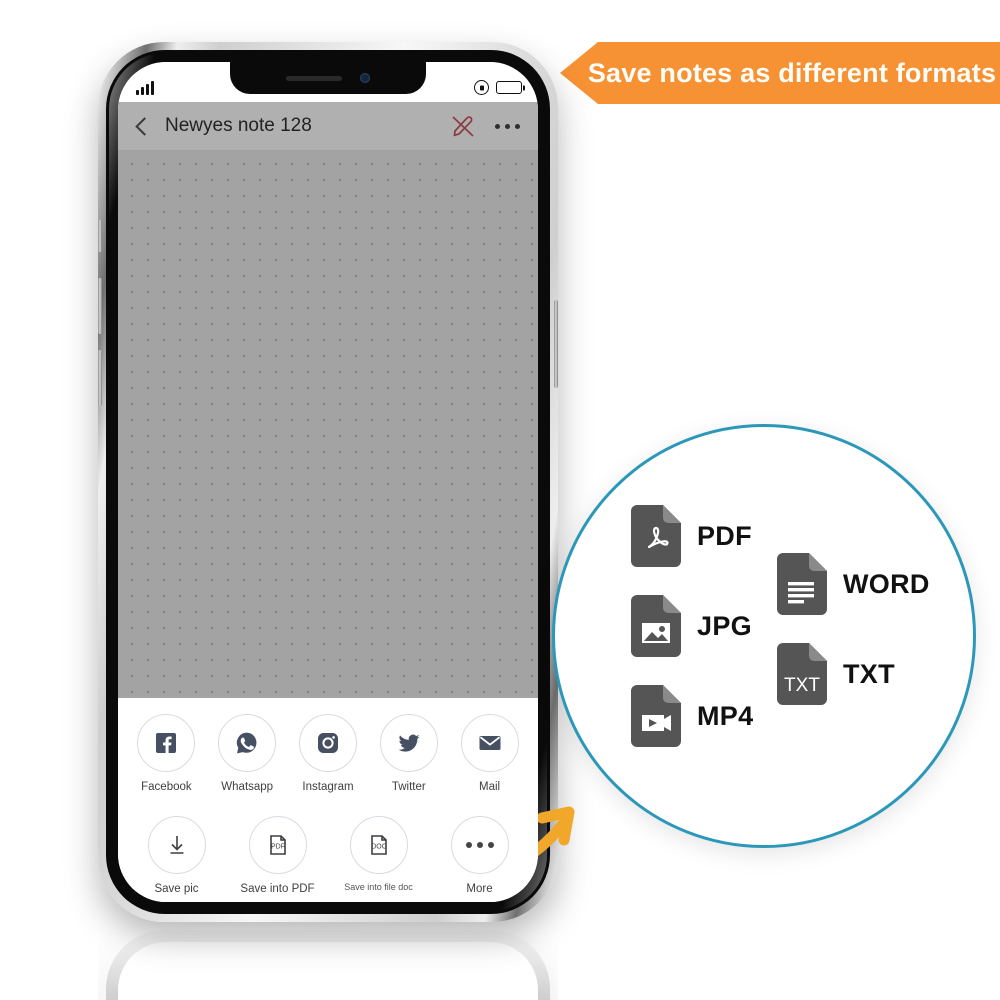 This screenshot has width=1000, height=1000. I want to click on save-action-label: Save pic, so click(176, 888).